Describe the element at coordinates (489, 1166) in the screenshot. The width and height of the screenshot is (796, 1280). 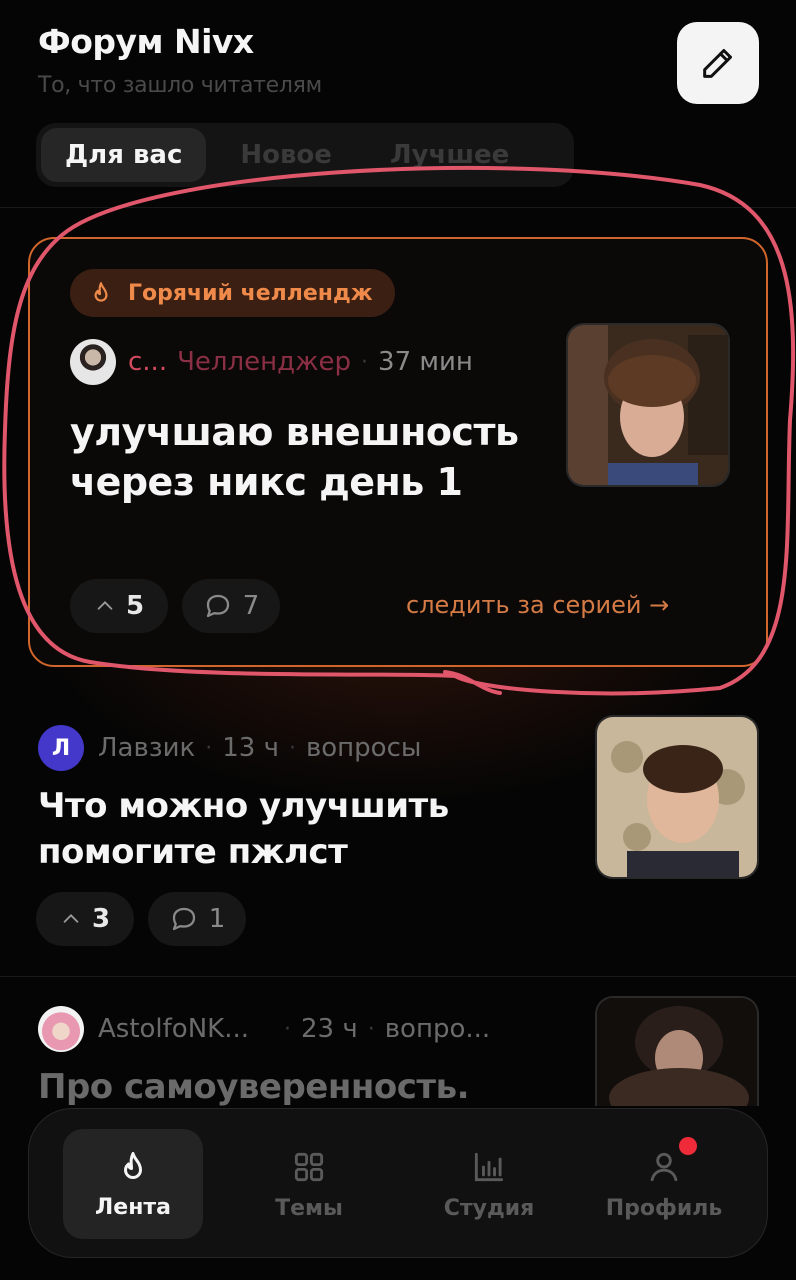
I see `bar-chart-icon` at that location.